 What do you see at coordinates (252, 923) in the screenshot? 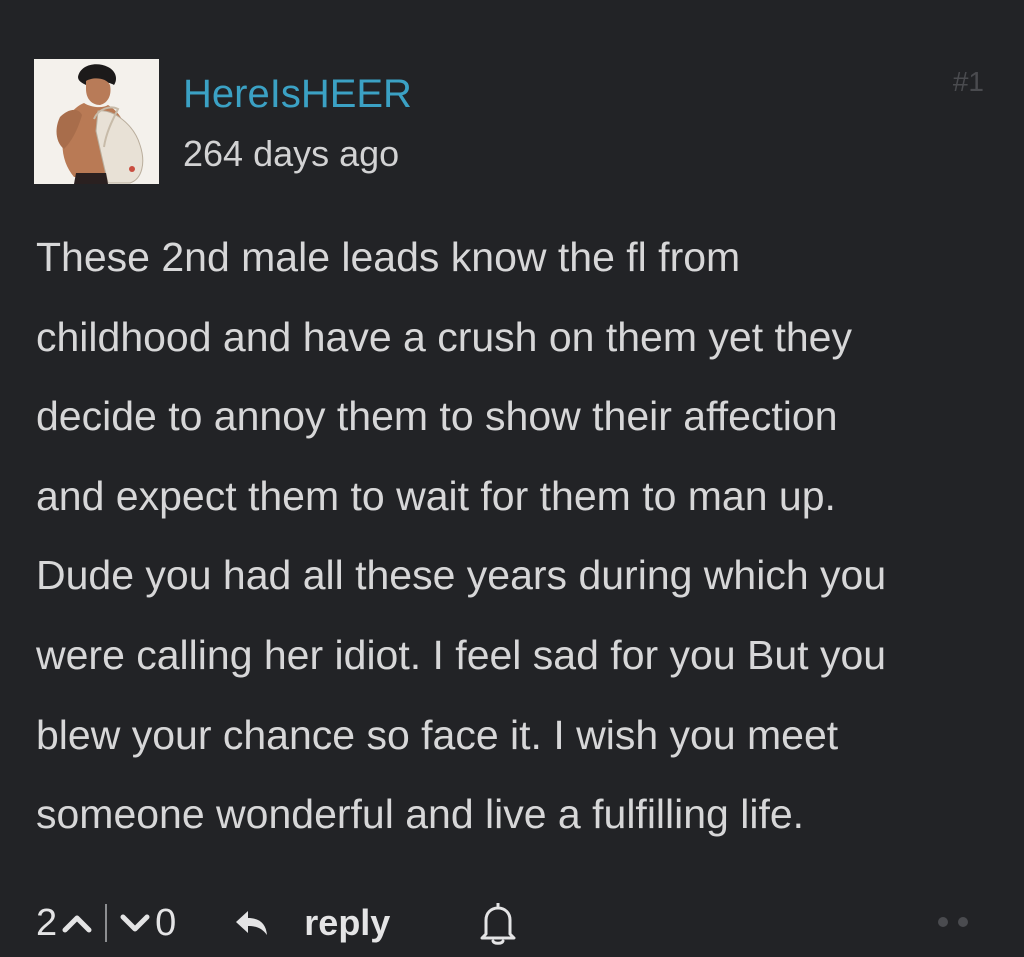
I see `reply-arrow-icon` at bounding box center [252, 923].